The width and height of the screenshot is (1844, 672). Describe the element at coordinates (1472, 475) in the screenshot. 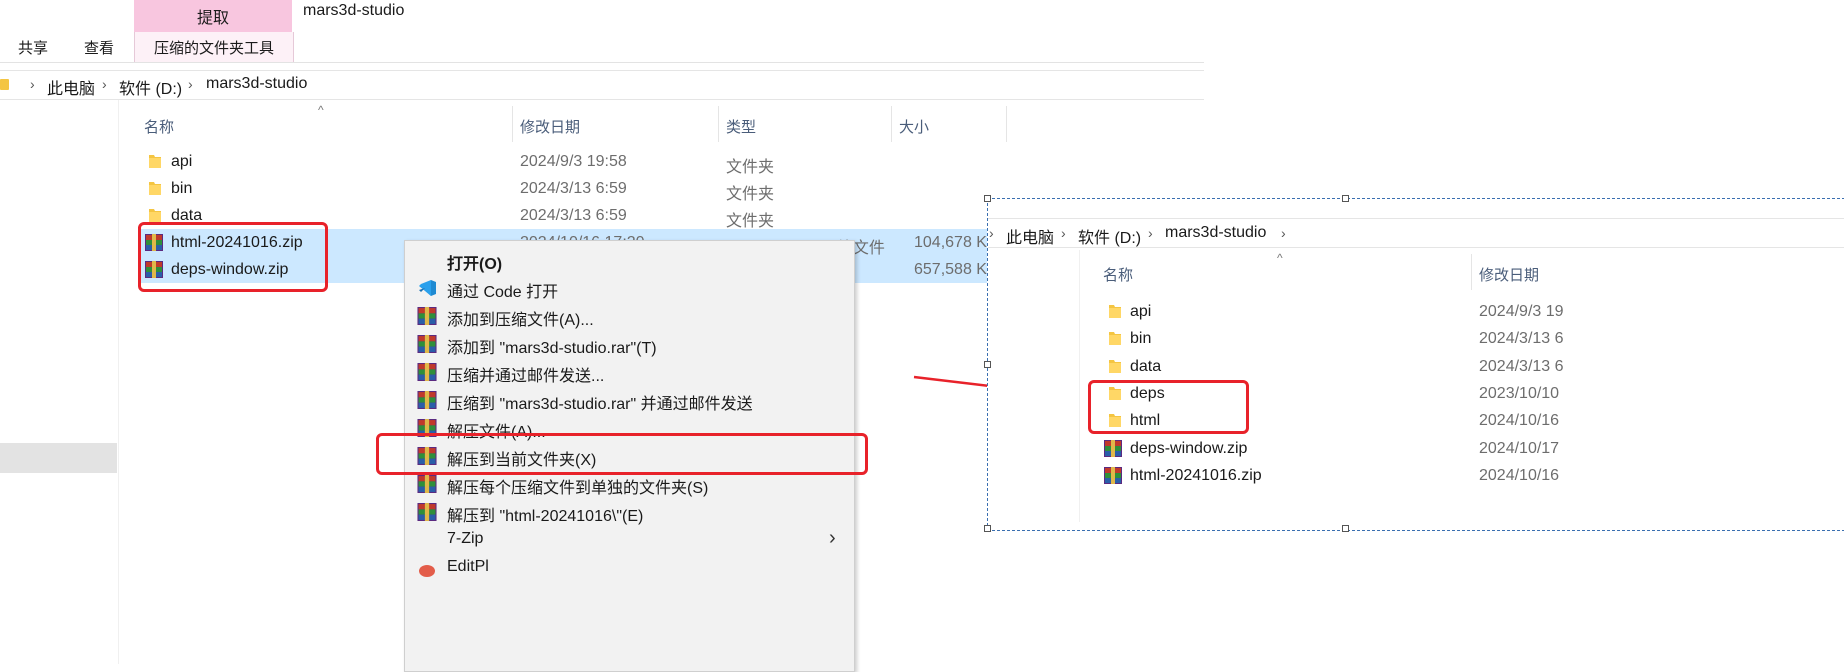

I see `snapshot-file-row: html-20241016.zip 2024/10/16` at that location.